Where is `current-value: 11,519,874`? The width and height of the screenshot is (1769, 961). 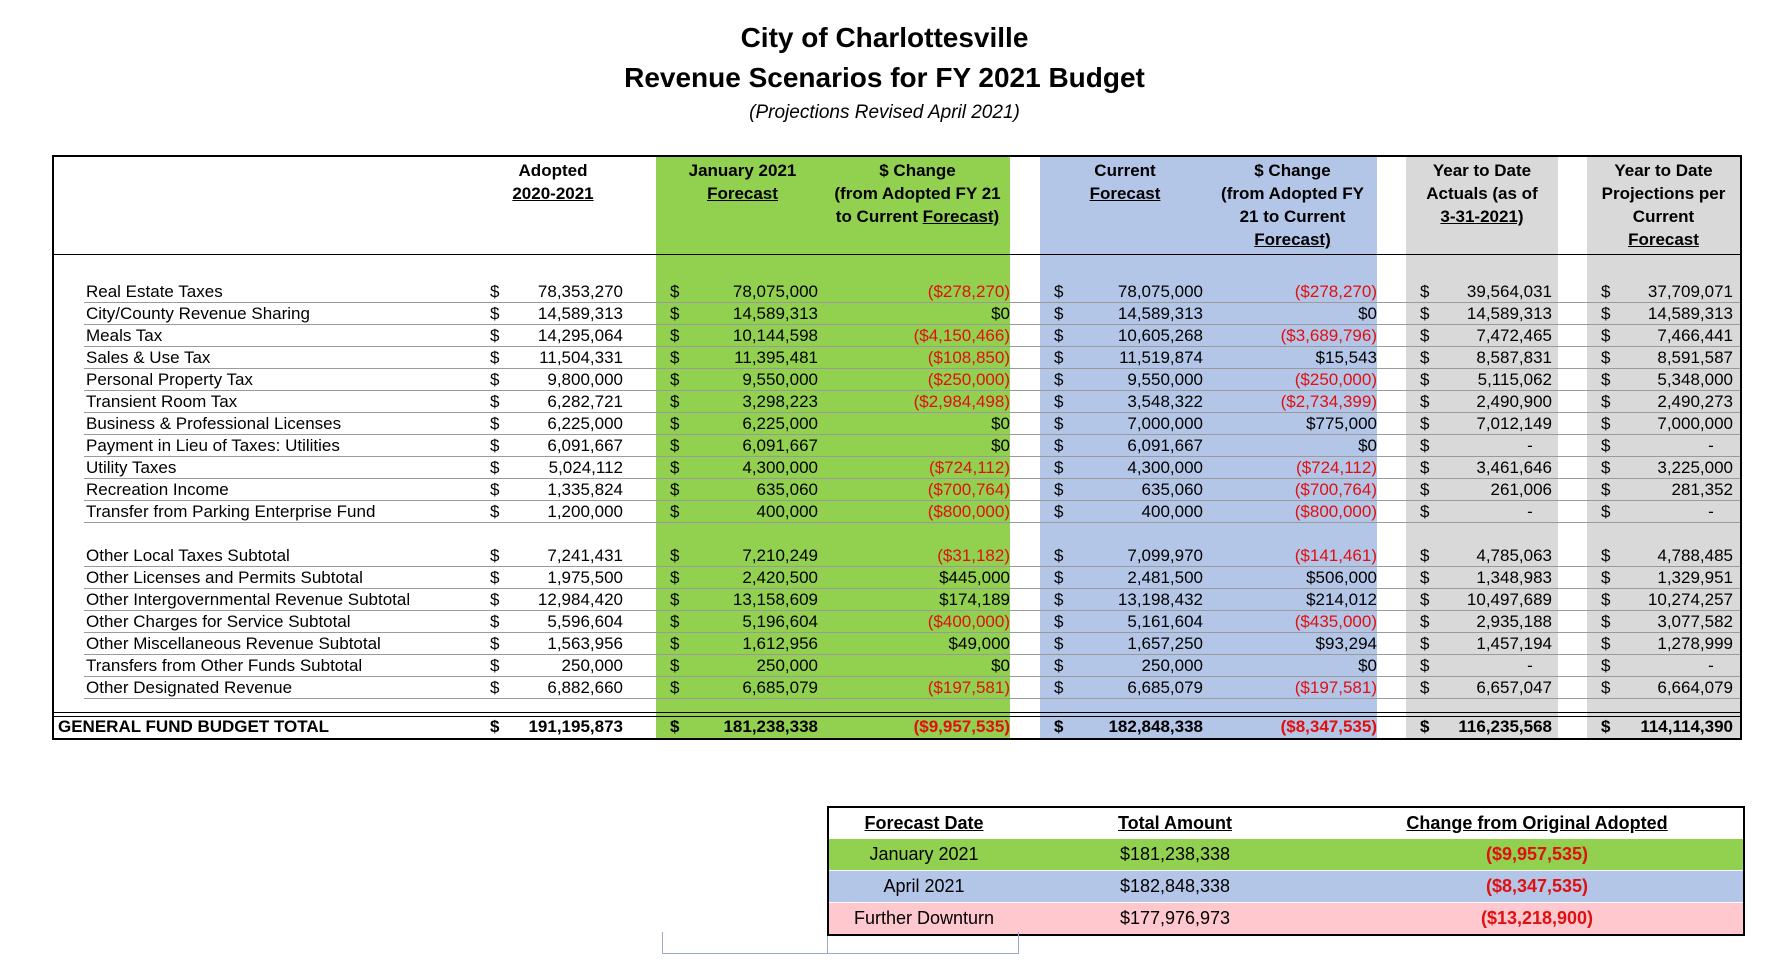
current-value: 11,519,874 is located at coordinates (1161, 357).